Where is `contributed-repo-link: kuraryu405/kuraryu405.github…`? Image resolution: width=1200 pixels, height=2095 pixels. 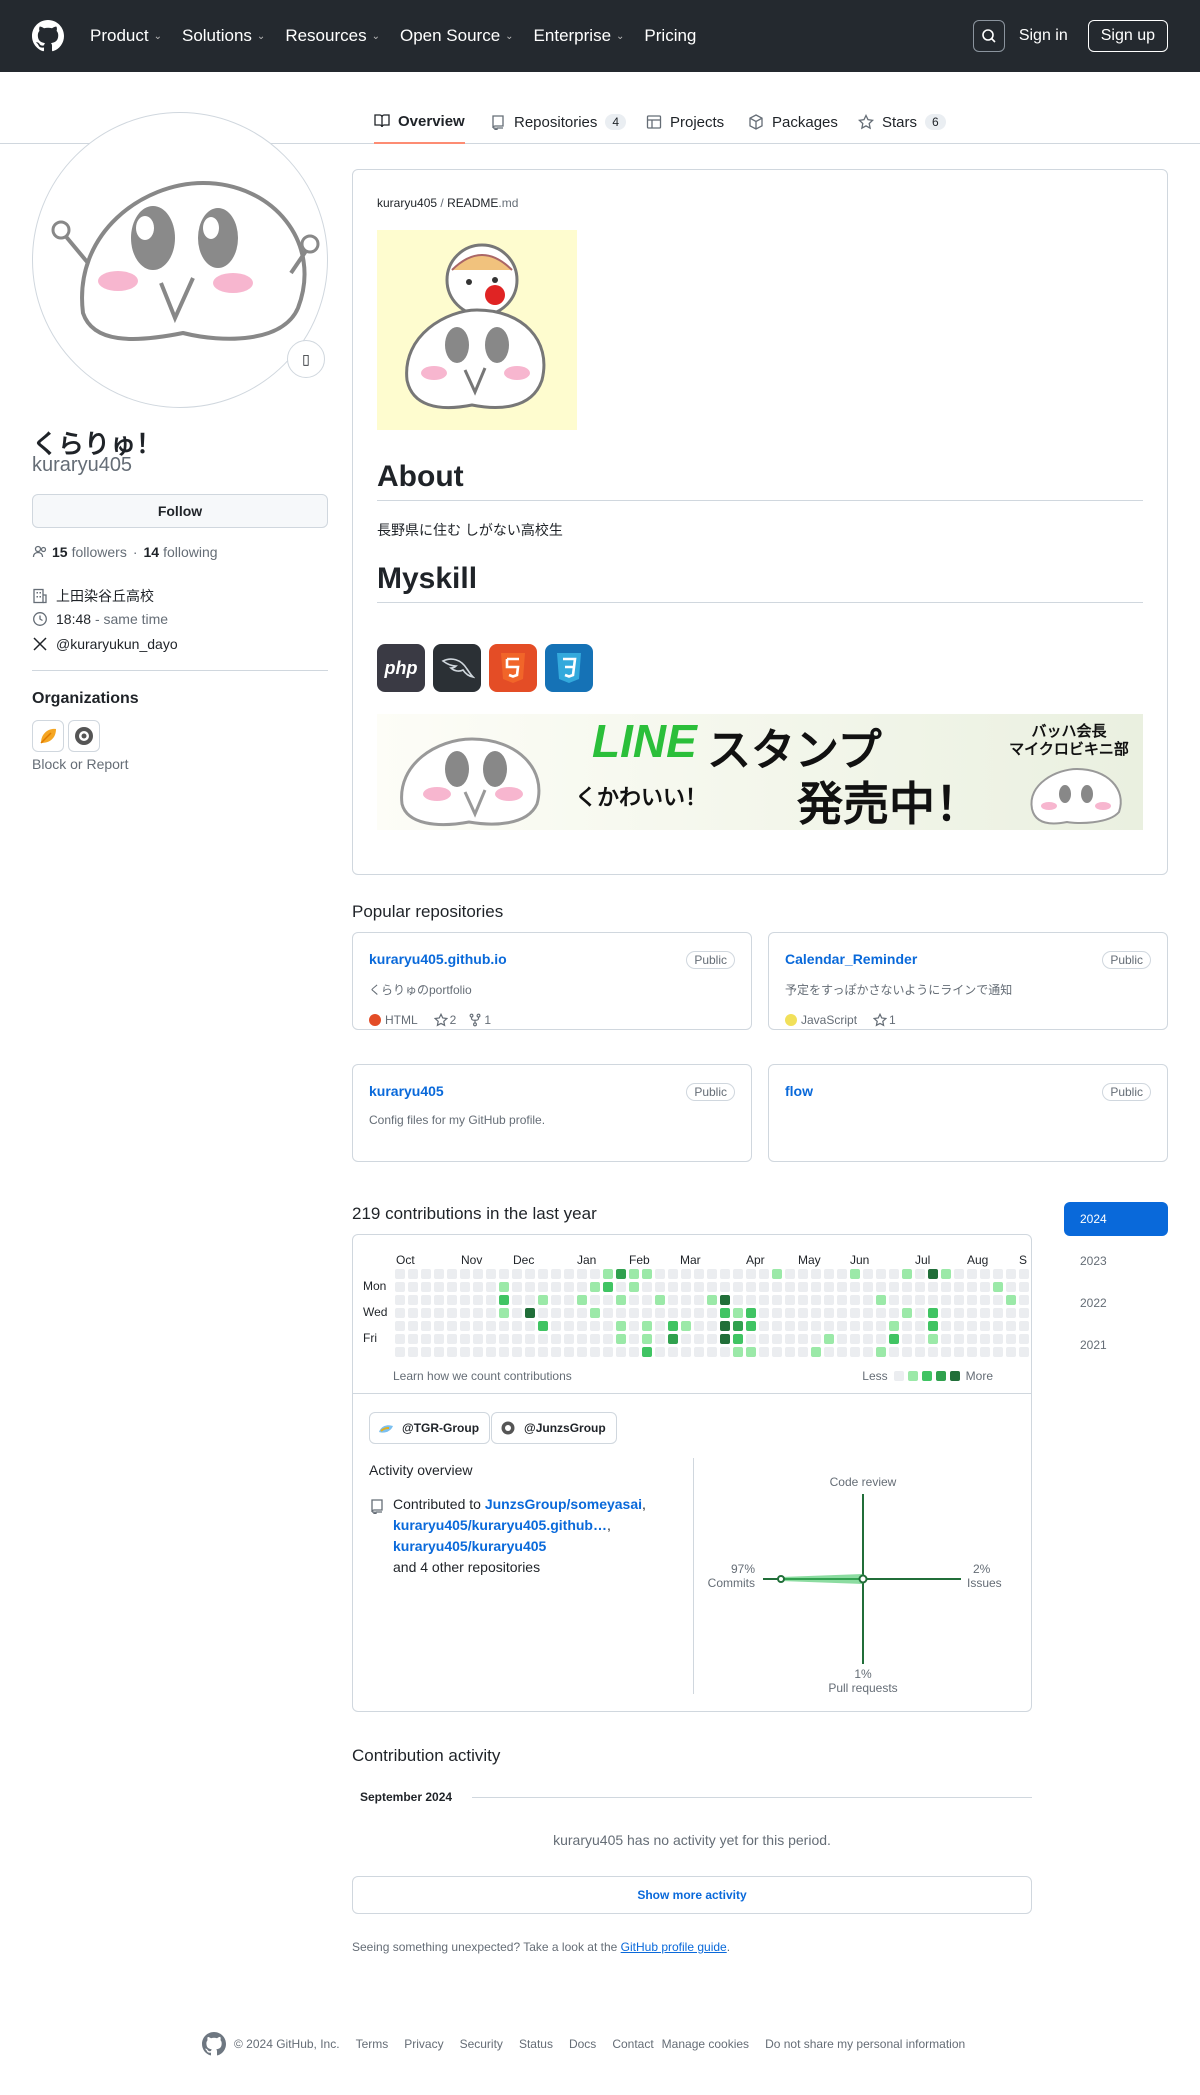
contributed-repo-link: kuraryu405/kuraryu405.github… is located at coordinates (500, 1525).